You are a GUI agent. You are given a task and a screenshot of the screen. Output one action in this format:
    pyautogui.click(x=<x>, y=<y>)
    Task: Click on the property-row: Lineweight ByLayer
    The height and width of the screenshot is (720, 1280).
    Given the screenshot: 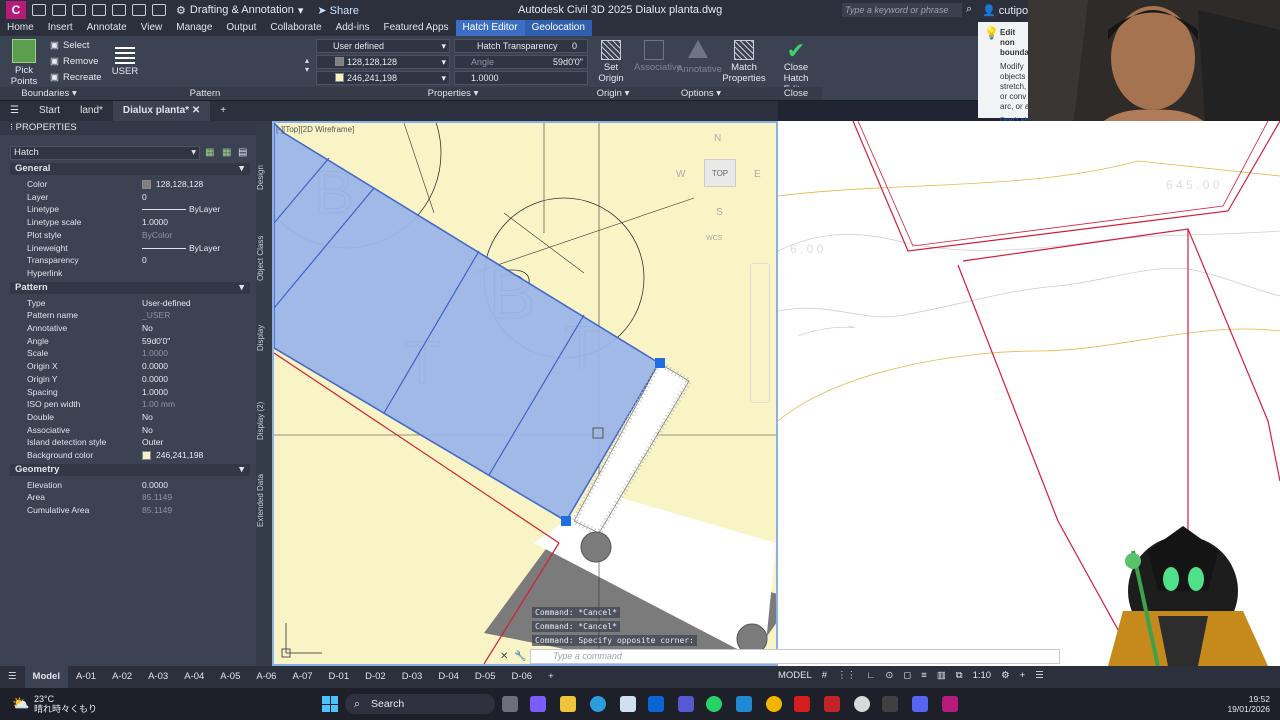 What is the action you would take?
    pyautogui.click(x=130, y=248)
    